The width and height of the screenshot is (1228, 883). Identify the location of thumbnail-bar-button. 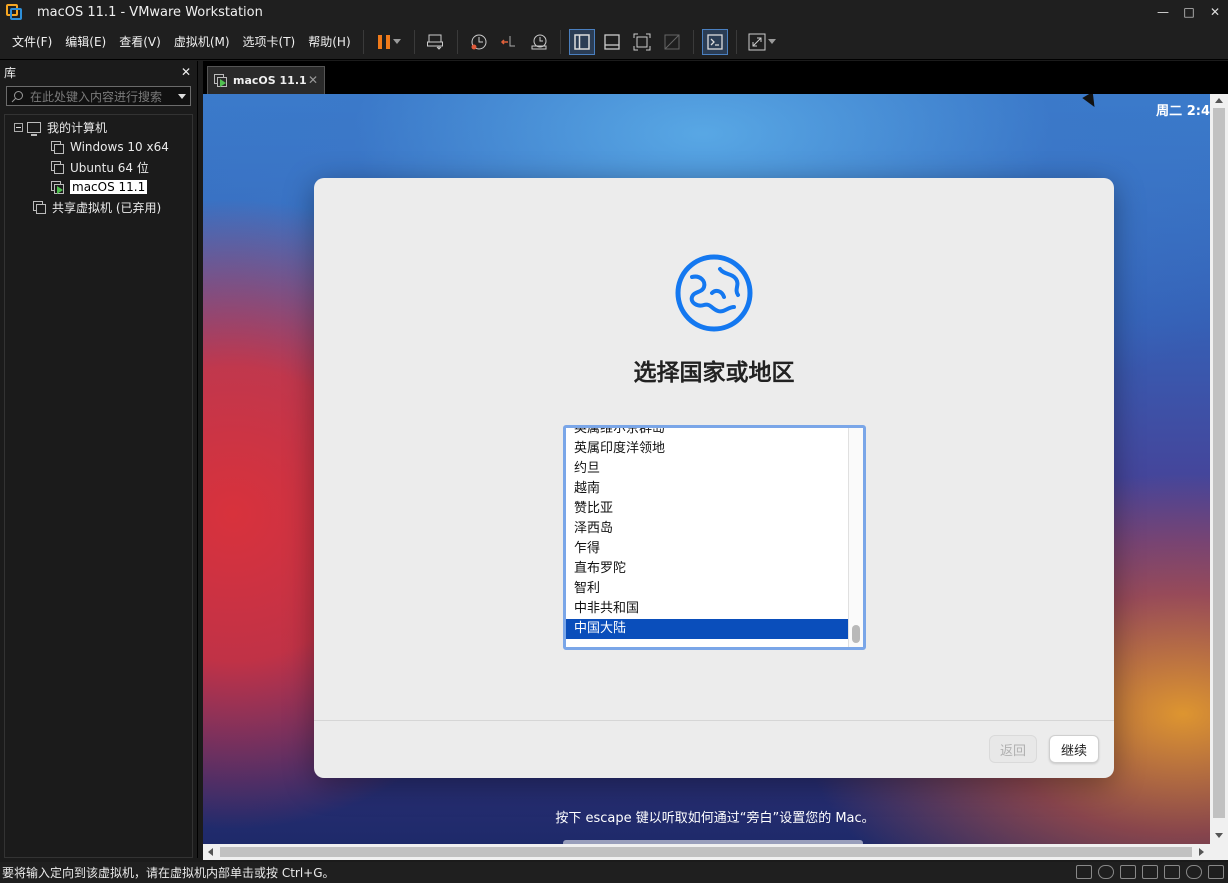
(612, 42).